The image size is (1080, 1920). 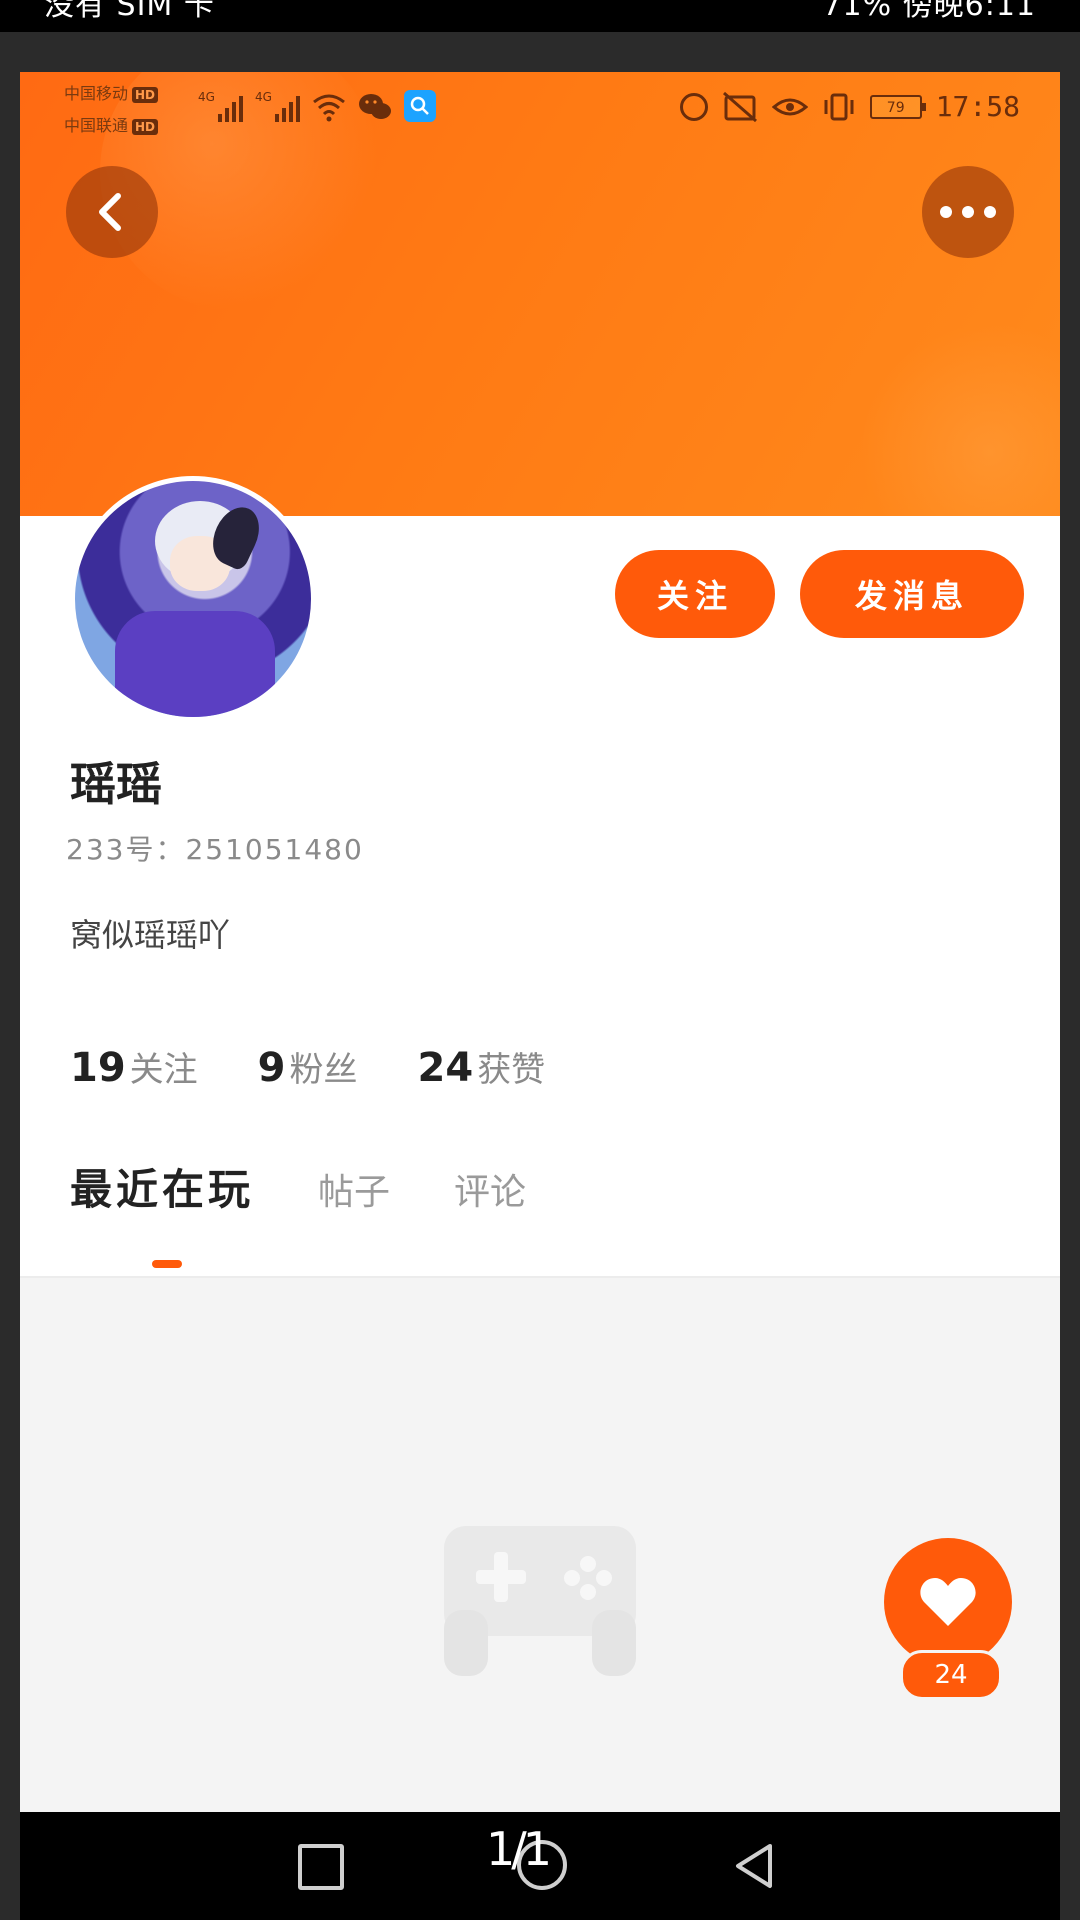 What do you see at coordinates (789, 106) in the screenshot?
I see `eye-comfort-icon` at bounding box center [789, 106].